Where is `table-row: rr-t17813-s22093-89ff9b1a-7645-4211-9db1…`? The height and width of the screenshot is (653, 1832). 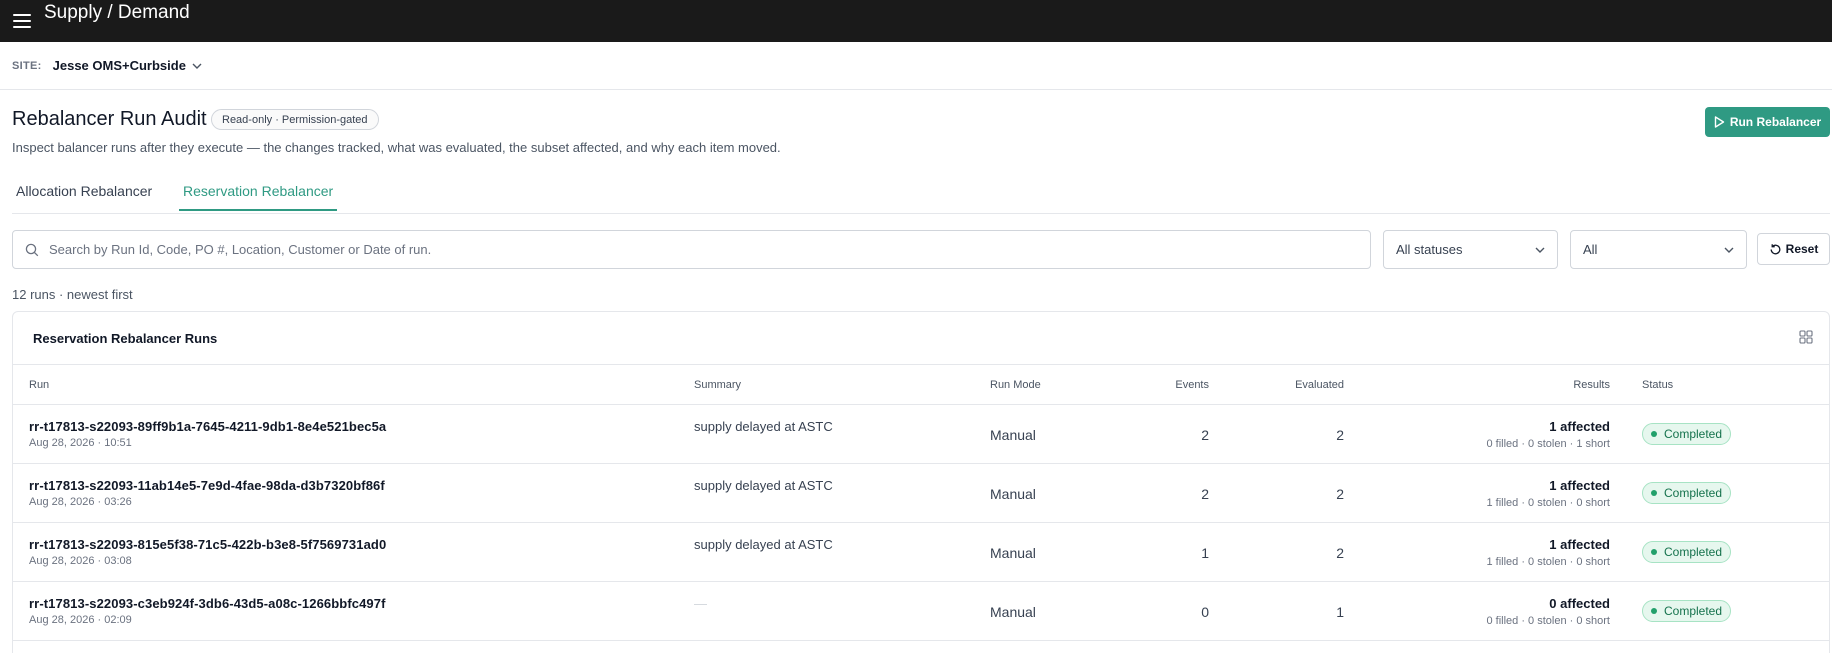 table-row: rr-t17813-s22093-89ff9b1a-7645-4211-9db1… is located at coordinates (921, 434).